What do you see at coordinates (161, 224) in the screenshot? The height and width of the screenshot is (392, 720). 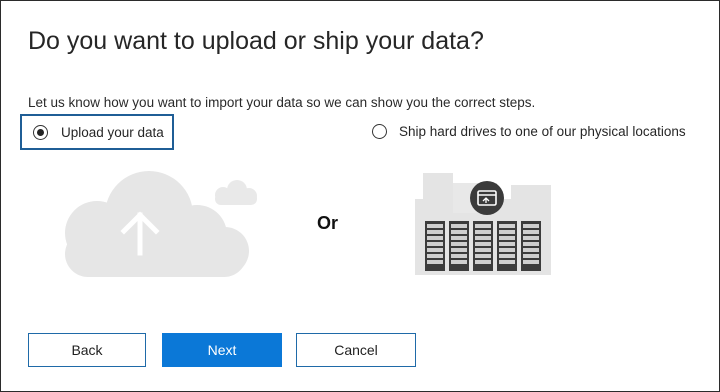 I see `cloud-upload-icon` at bounding box center [161, 224].